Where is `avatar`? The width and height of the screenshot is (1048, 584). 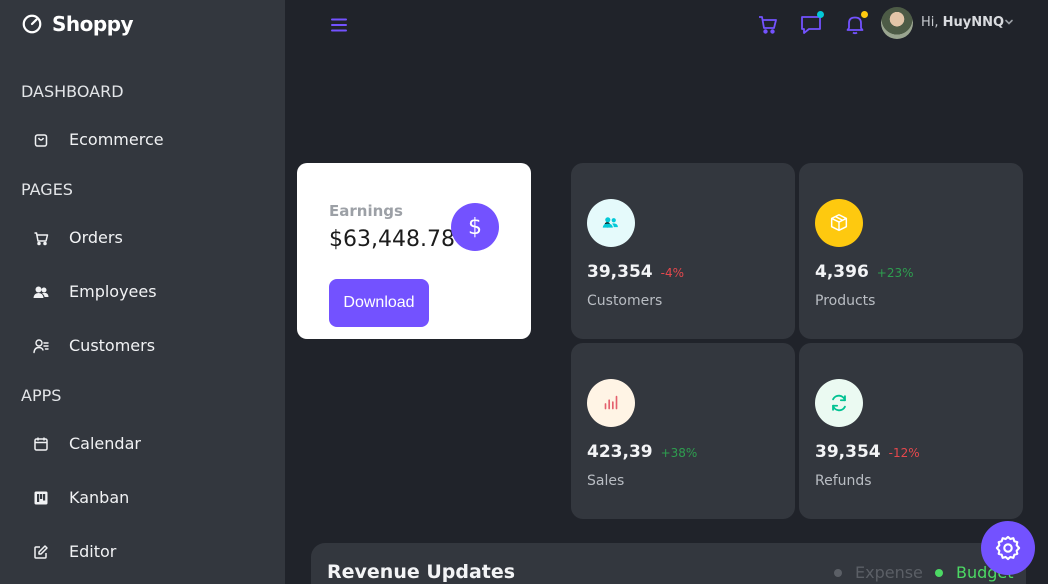 avatar is located at coordinates (897, 23).